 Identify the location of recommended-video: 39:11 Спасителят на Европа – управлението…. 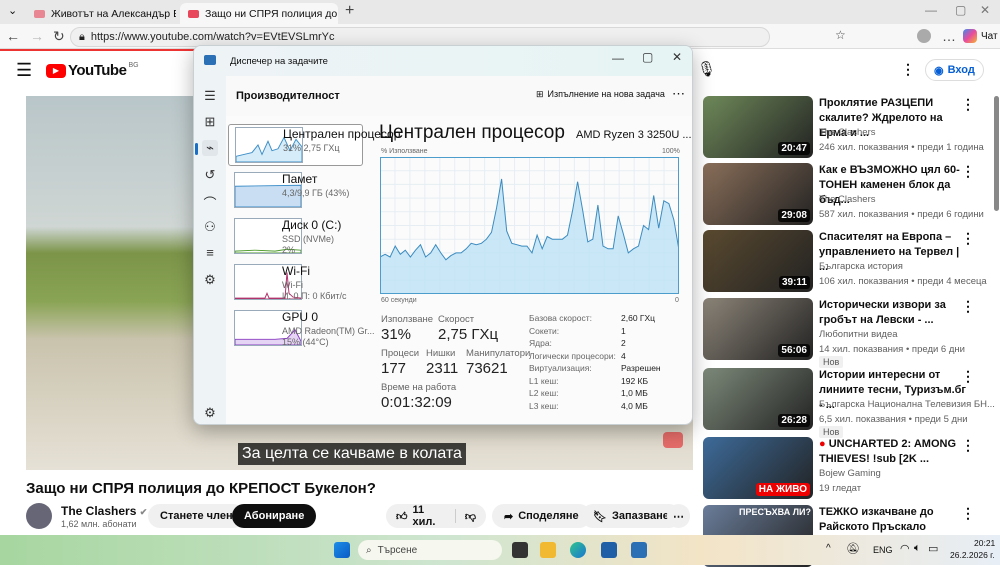
(849, 262).